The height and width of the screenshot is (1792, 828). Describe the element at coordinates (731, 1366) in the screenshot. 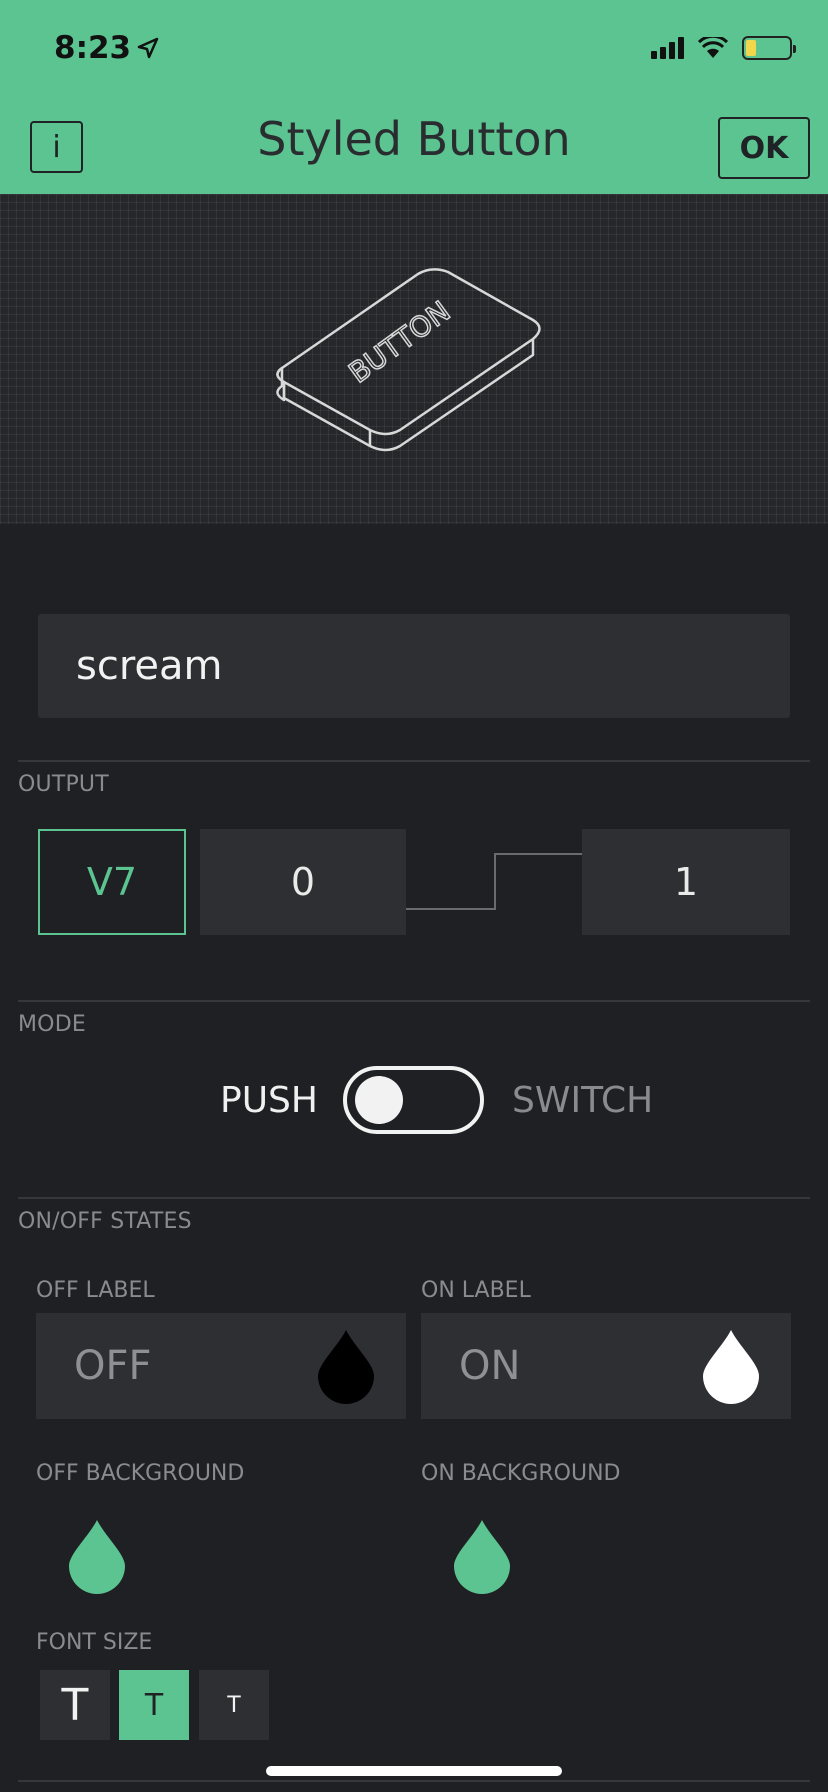

I see `on-label-color-drop-icon` at that location.